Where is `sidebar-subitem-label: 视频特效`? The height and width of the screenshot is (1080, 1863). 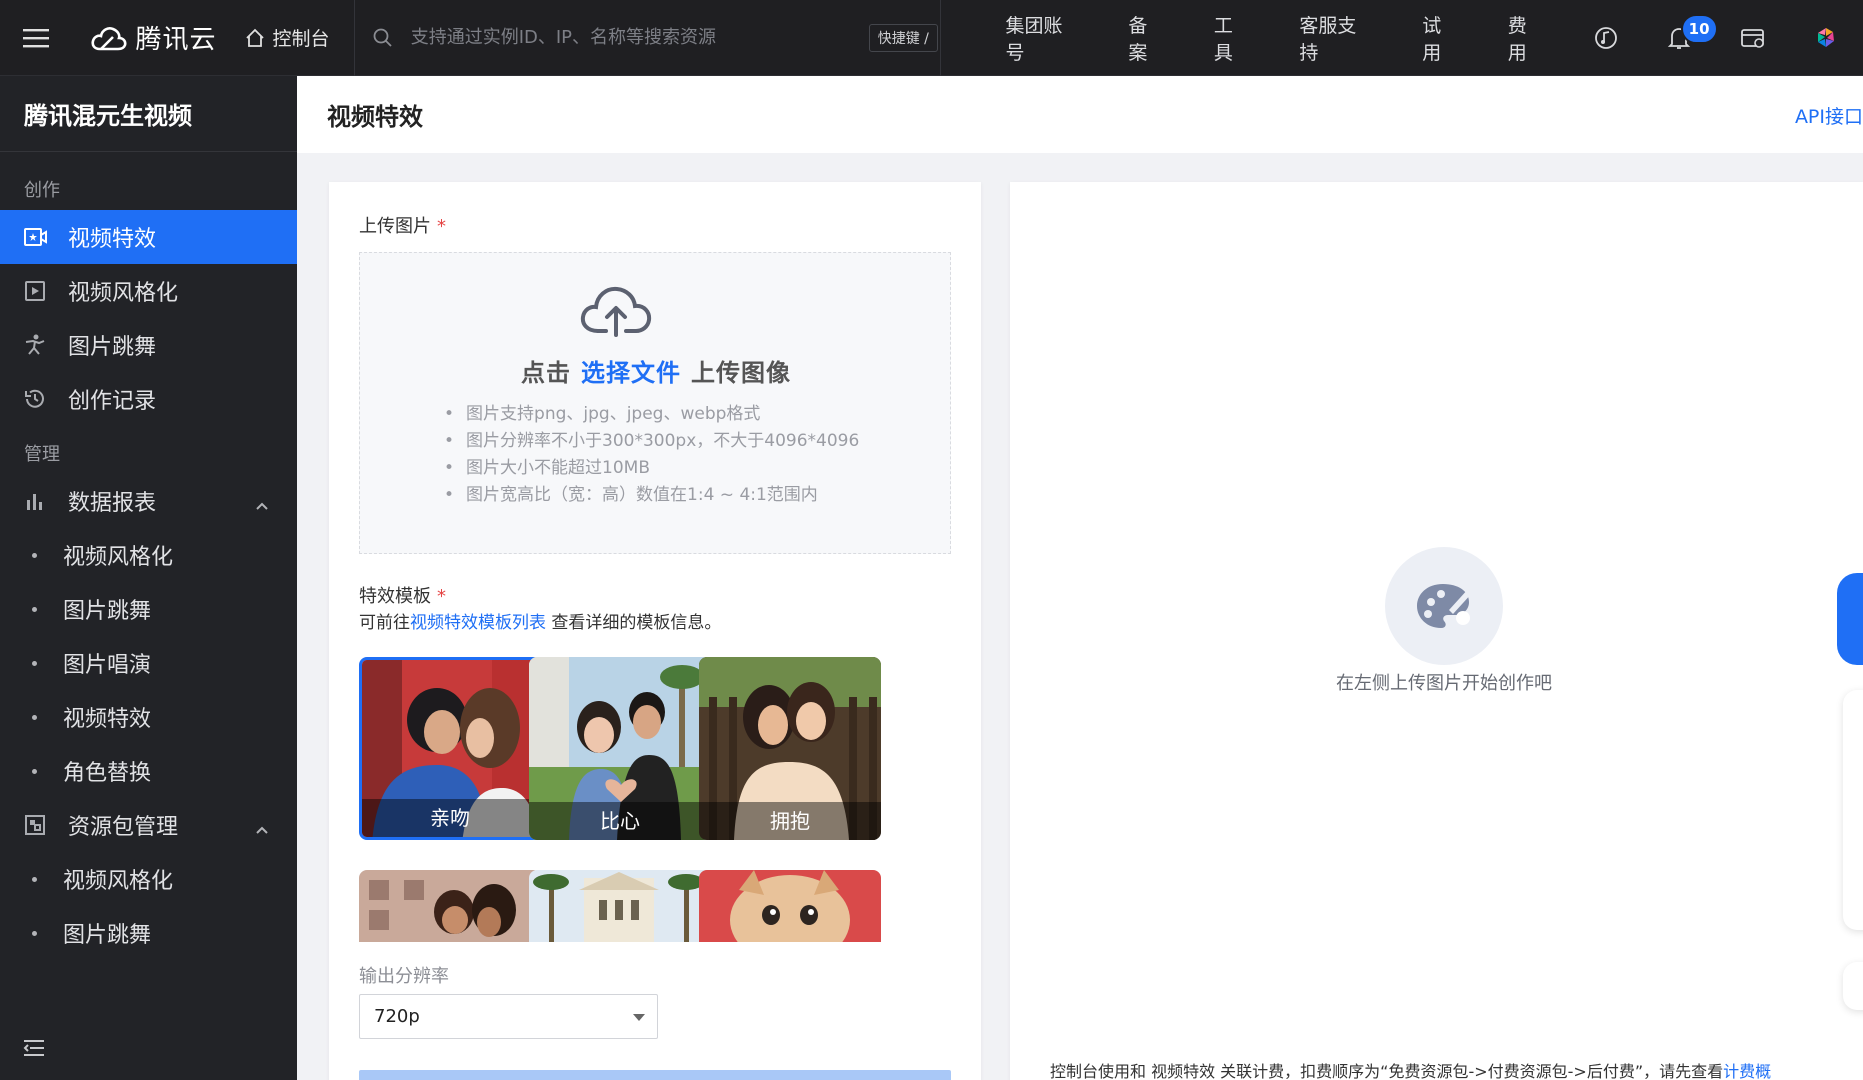 sidebar-subitem-label: 视频特效 is located at coordinates (107, 719).